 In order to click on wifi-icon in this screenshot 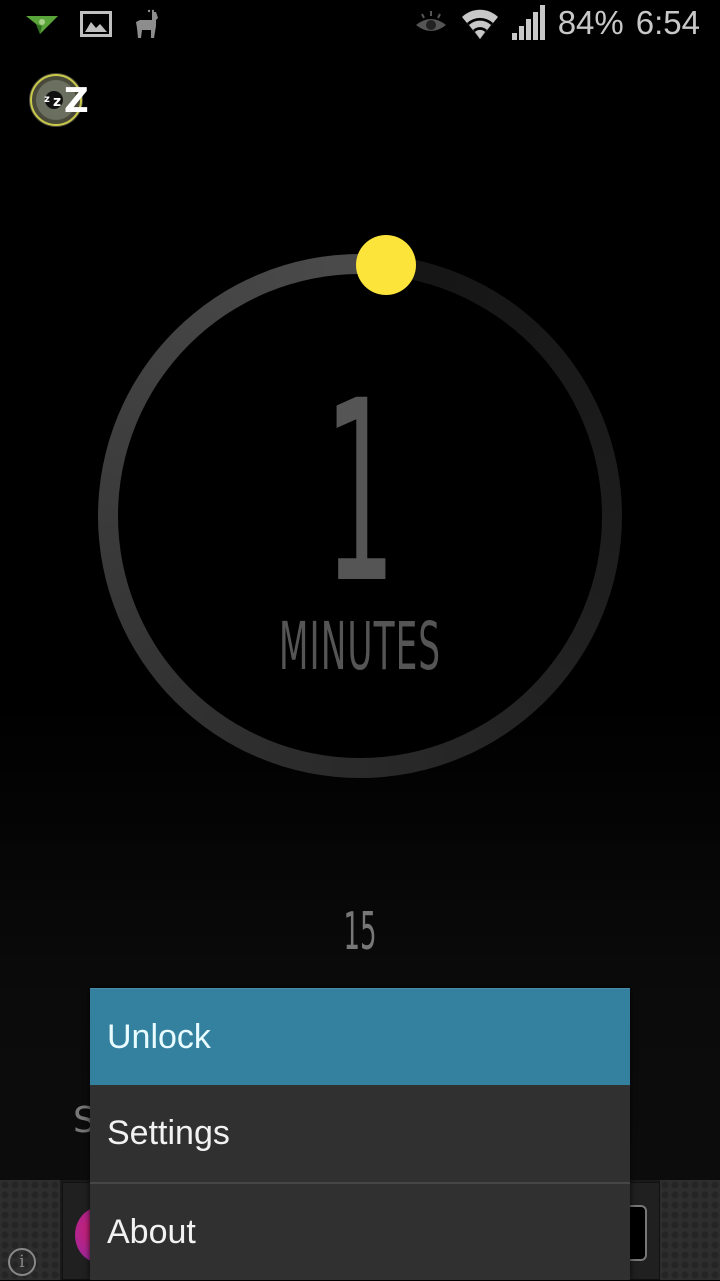, I will do `click(479, 24)`.